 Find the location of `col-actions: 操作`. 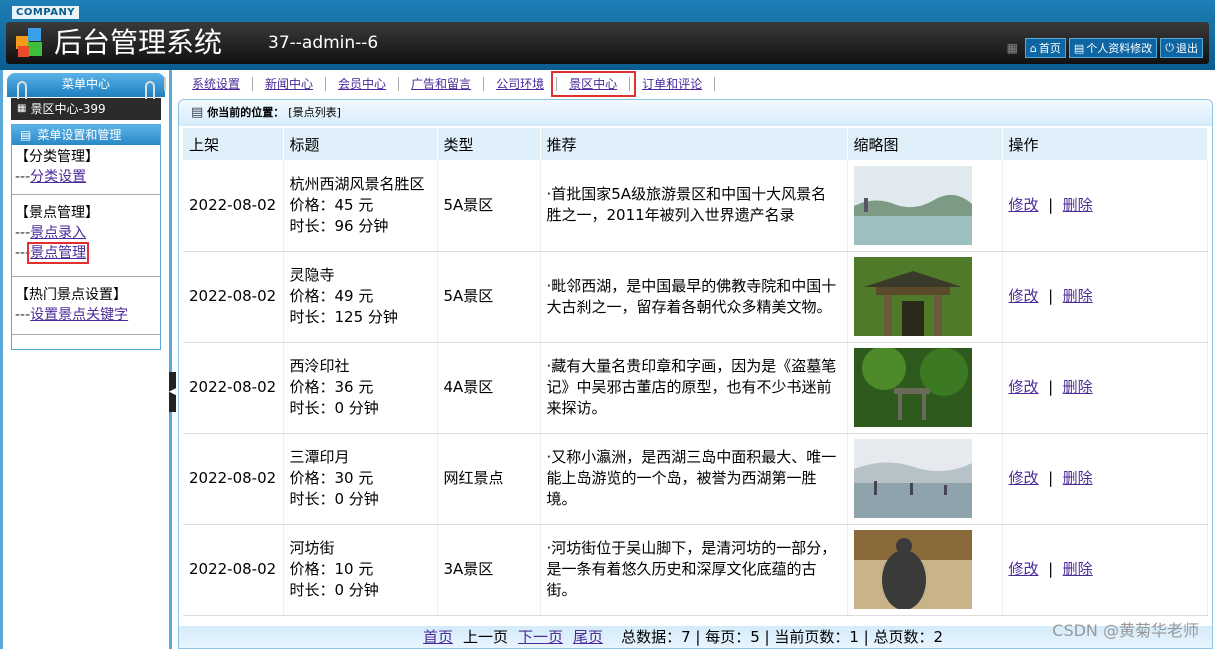

col-actions: 操作 is located at coordinates (1105, 144).